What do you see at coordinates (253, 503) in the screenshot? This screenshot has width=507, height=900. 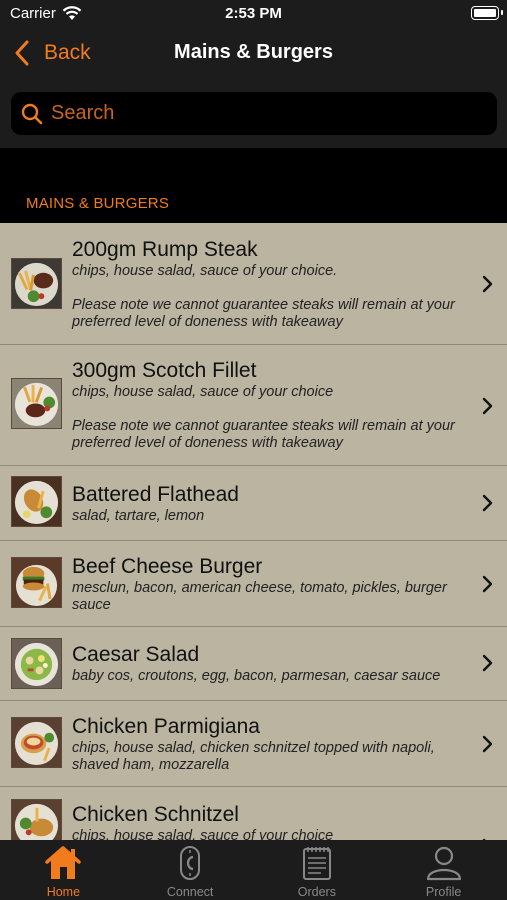 I see `menu-item: Battered Flathead salad, tartare, lemon` at bounding box center [253, 503].